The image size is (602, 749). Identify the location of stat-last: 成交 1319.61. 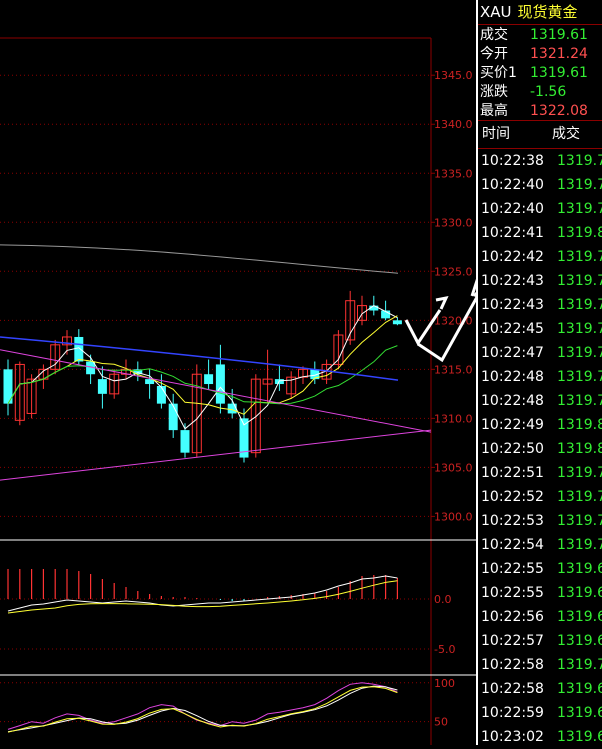
(534, 35).